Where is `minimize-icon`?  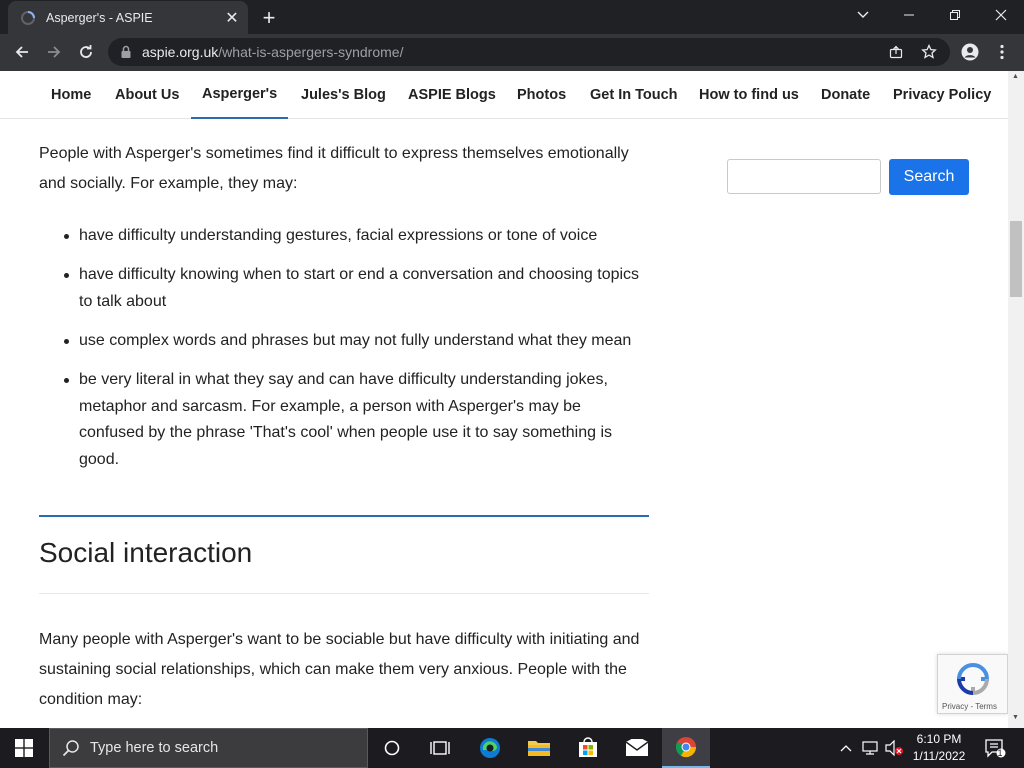 minimize-icon is located at coordinates (909, 15).